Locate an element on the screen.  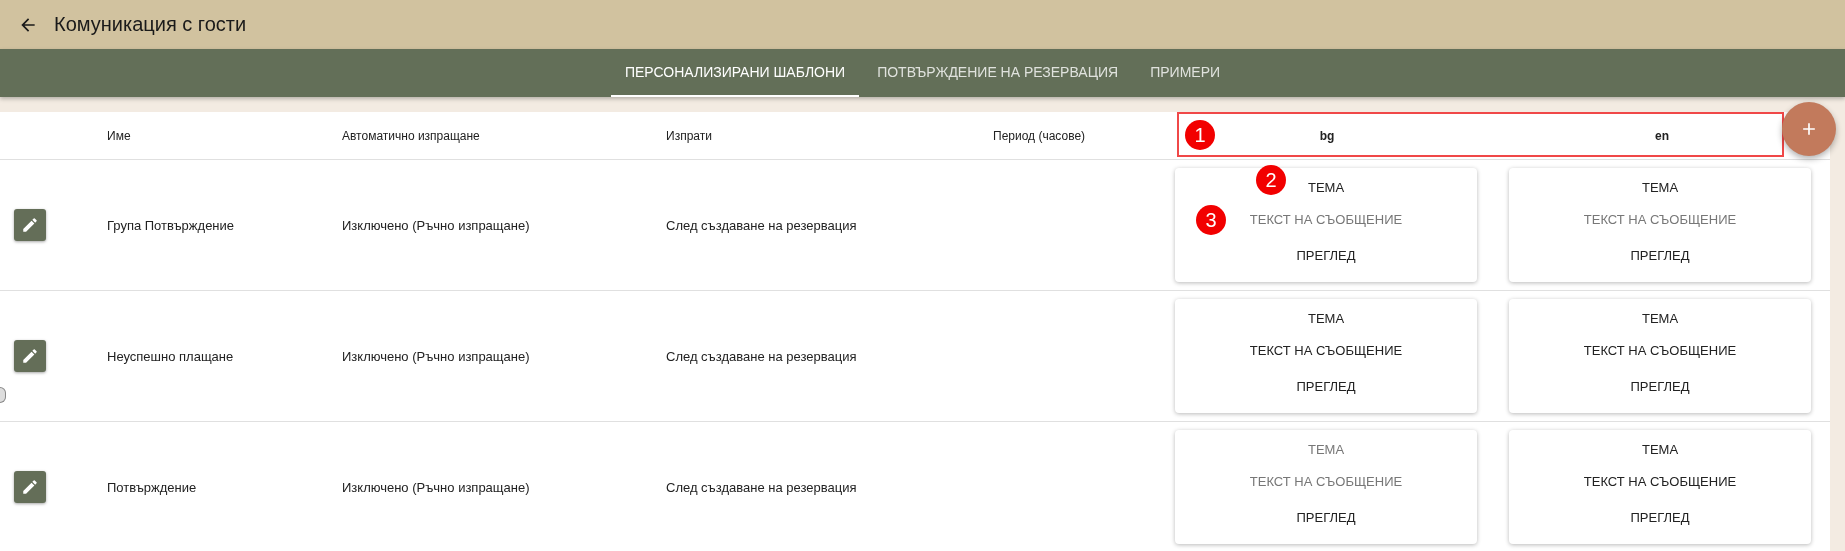
column-header: en is located at coordinates (1662, 135).